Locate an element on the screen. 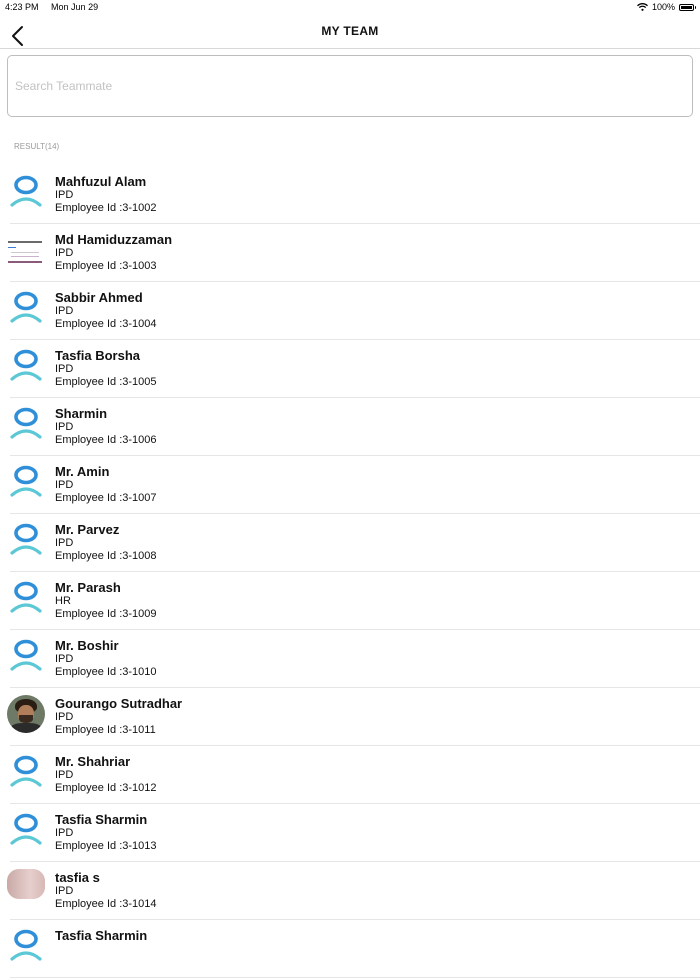  team-member-row: Mr. Shahriar IPD Employee Id :3-1012 is located at coordinates (350, 775).